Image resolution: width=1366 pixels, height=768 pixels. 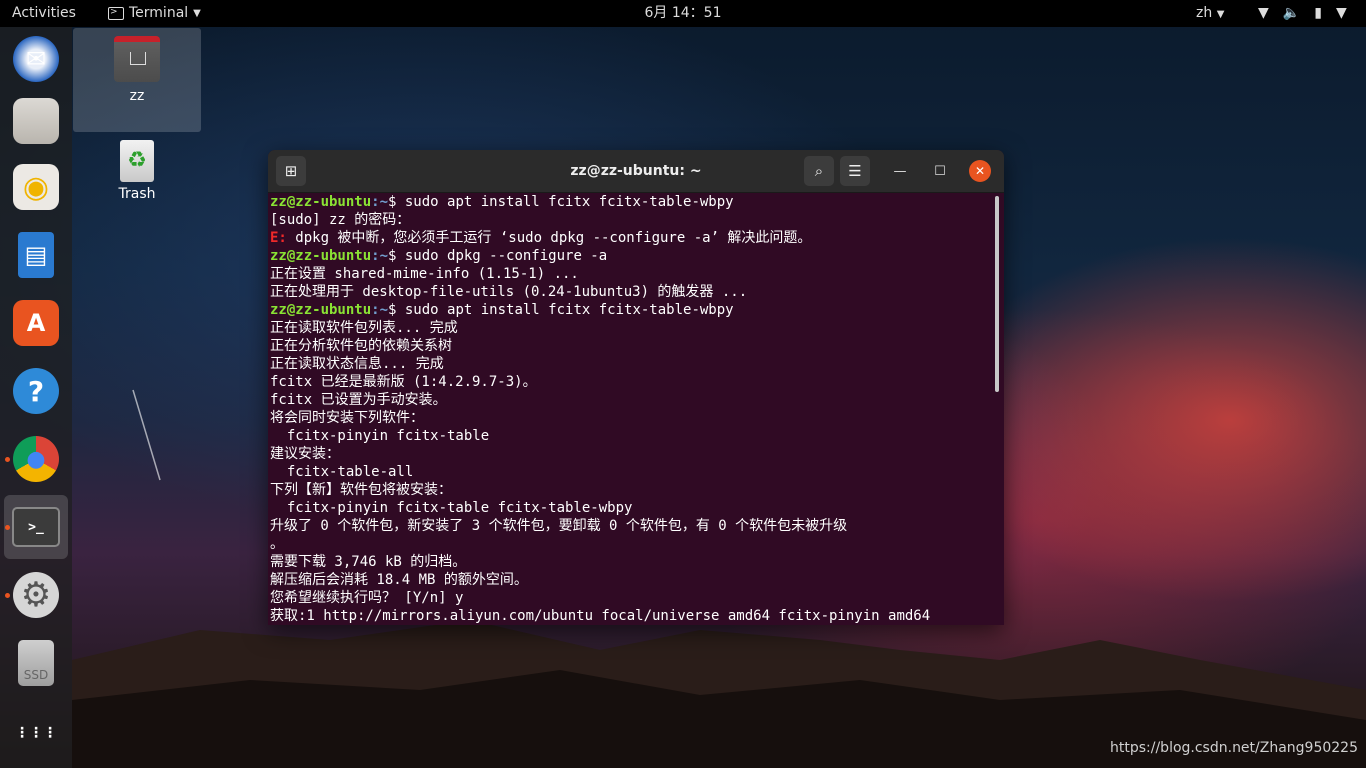 What do you see at coordinates (1234, 748) in the screenshot?
I see `watermark: https://blog.csdn.net/Zhang950225` at bounding box center [1234, 748].